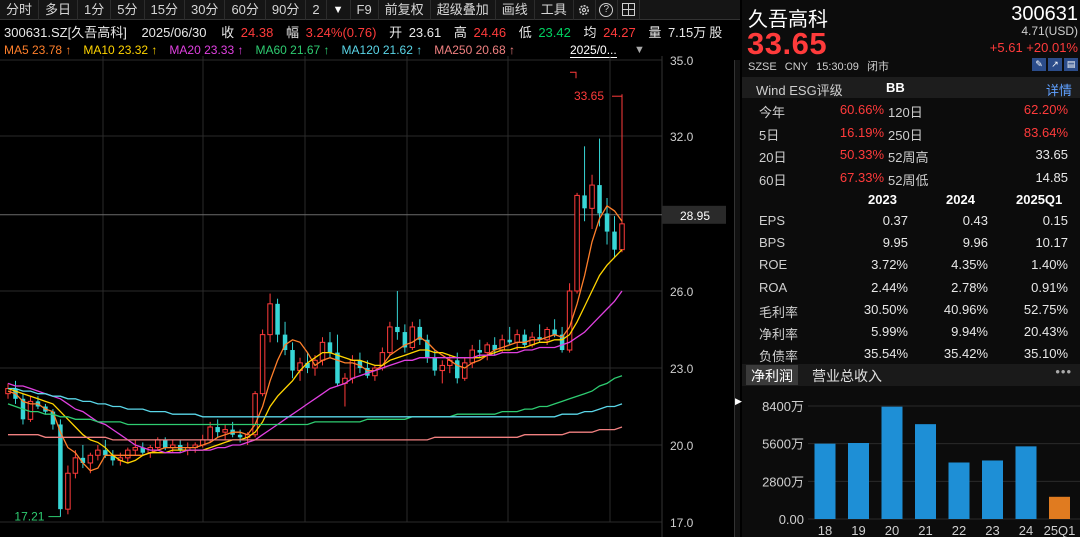  I want to click on fin-value: 0.37, so click(895, 220).